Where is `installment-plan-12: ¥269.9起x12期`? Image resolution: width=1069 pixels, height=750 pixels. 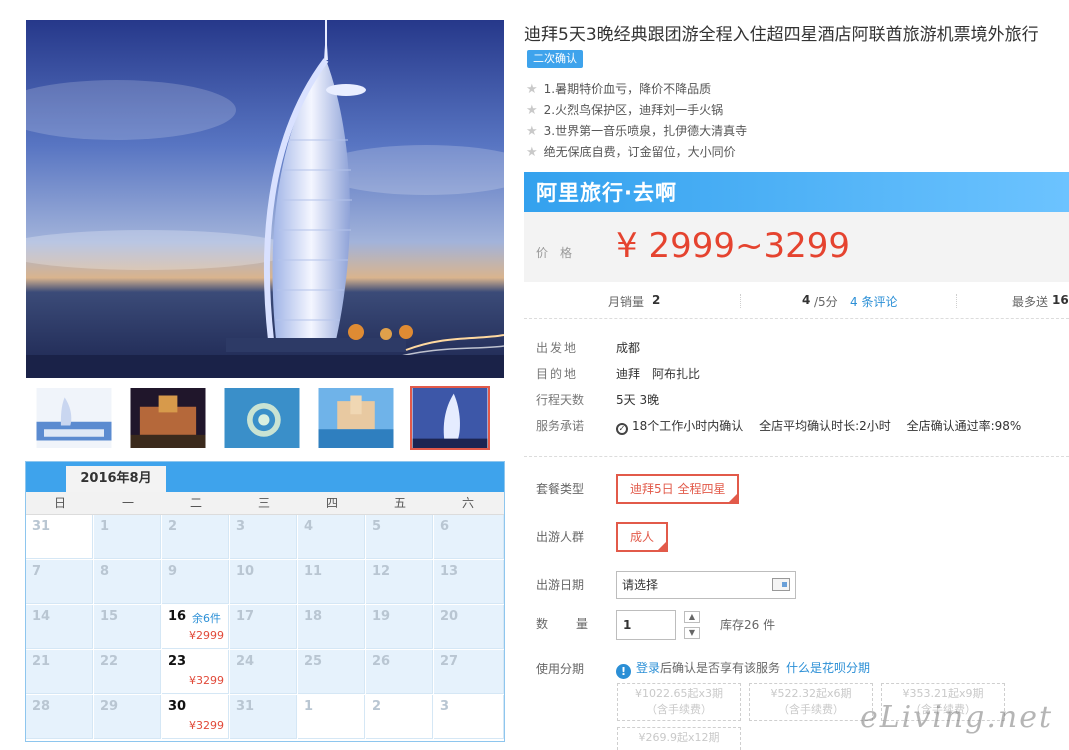 installment-plan-12: ¥269.9起x12期 is located at coordinates (679, 738).